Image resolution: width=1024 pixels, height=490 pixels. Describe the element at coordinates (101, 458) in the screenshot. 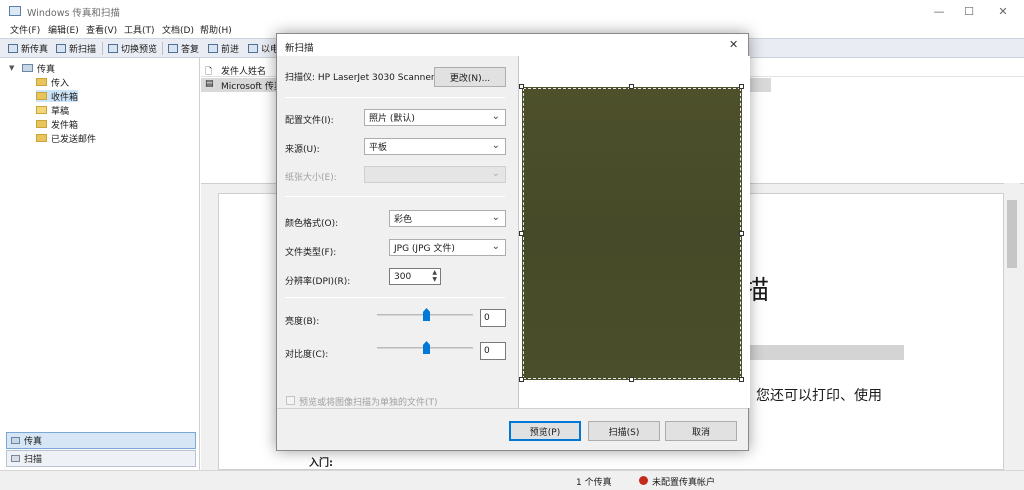

I see `nav-scan-button: 扫描` at that location.